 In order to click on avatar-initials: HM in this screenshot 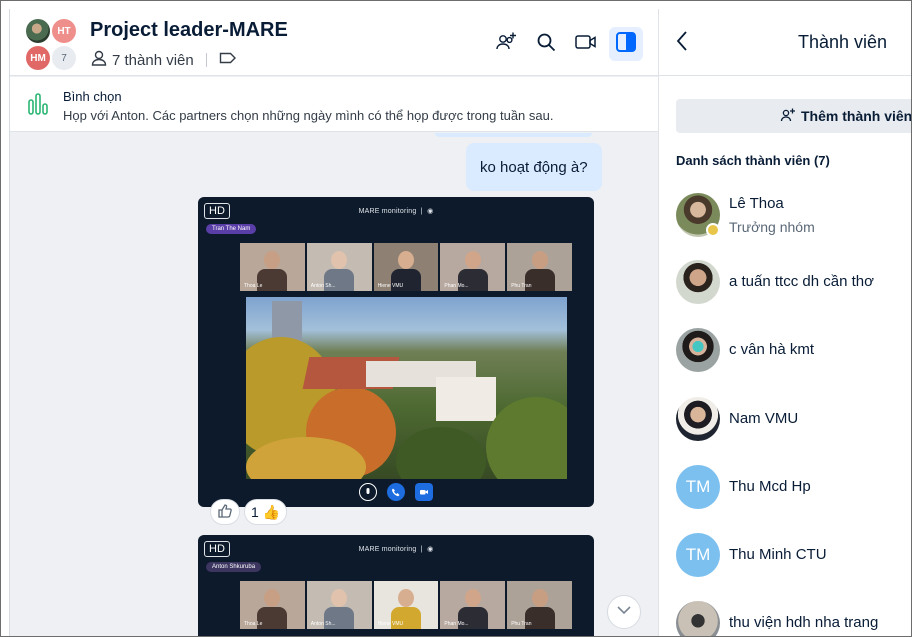, I will do `click(38, 58)`.